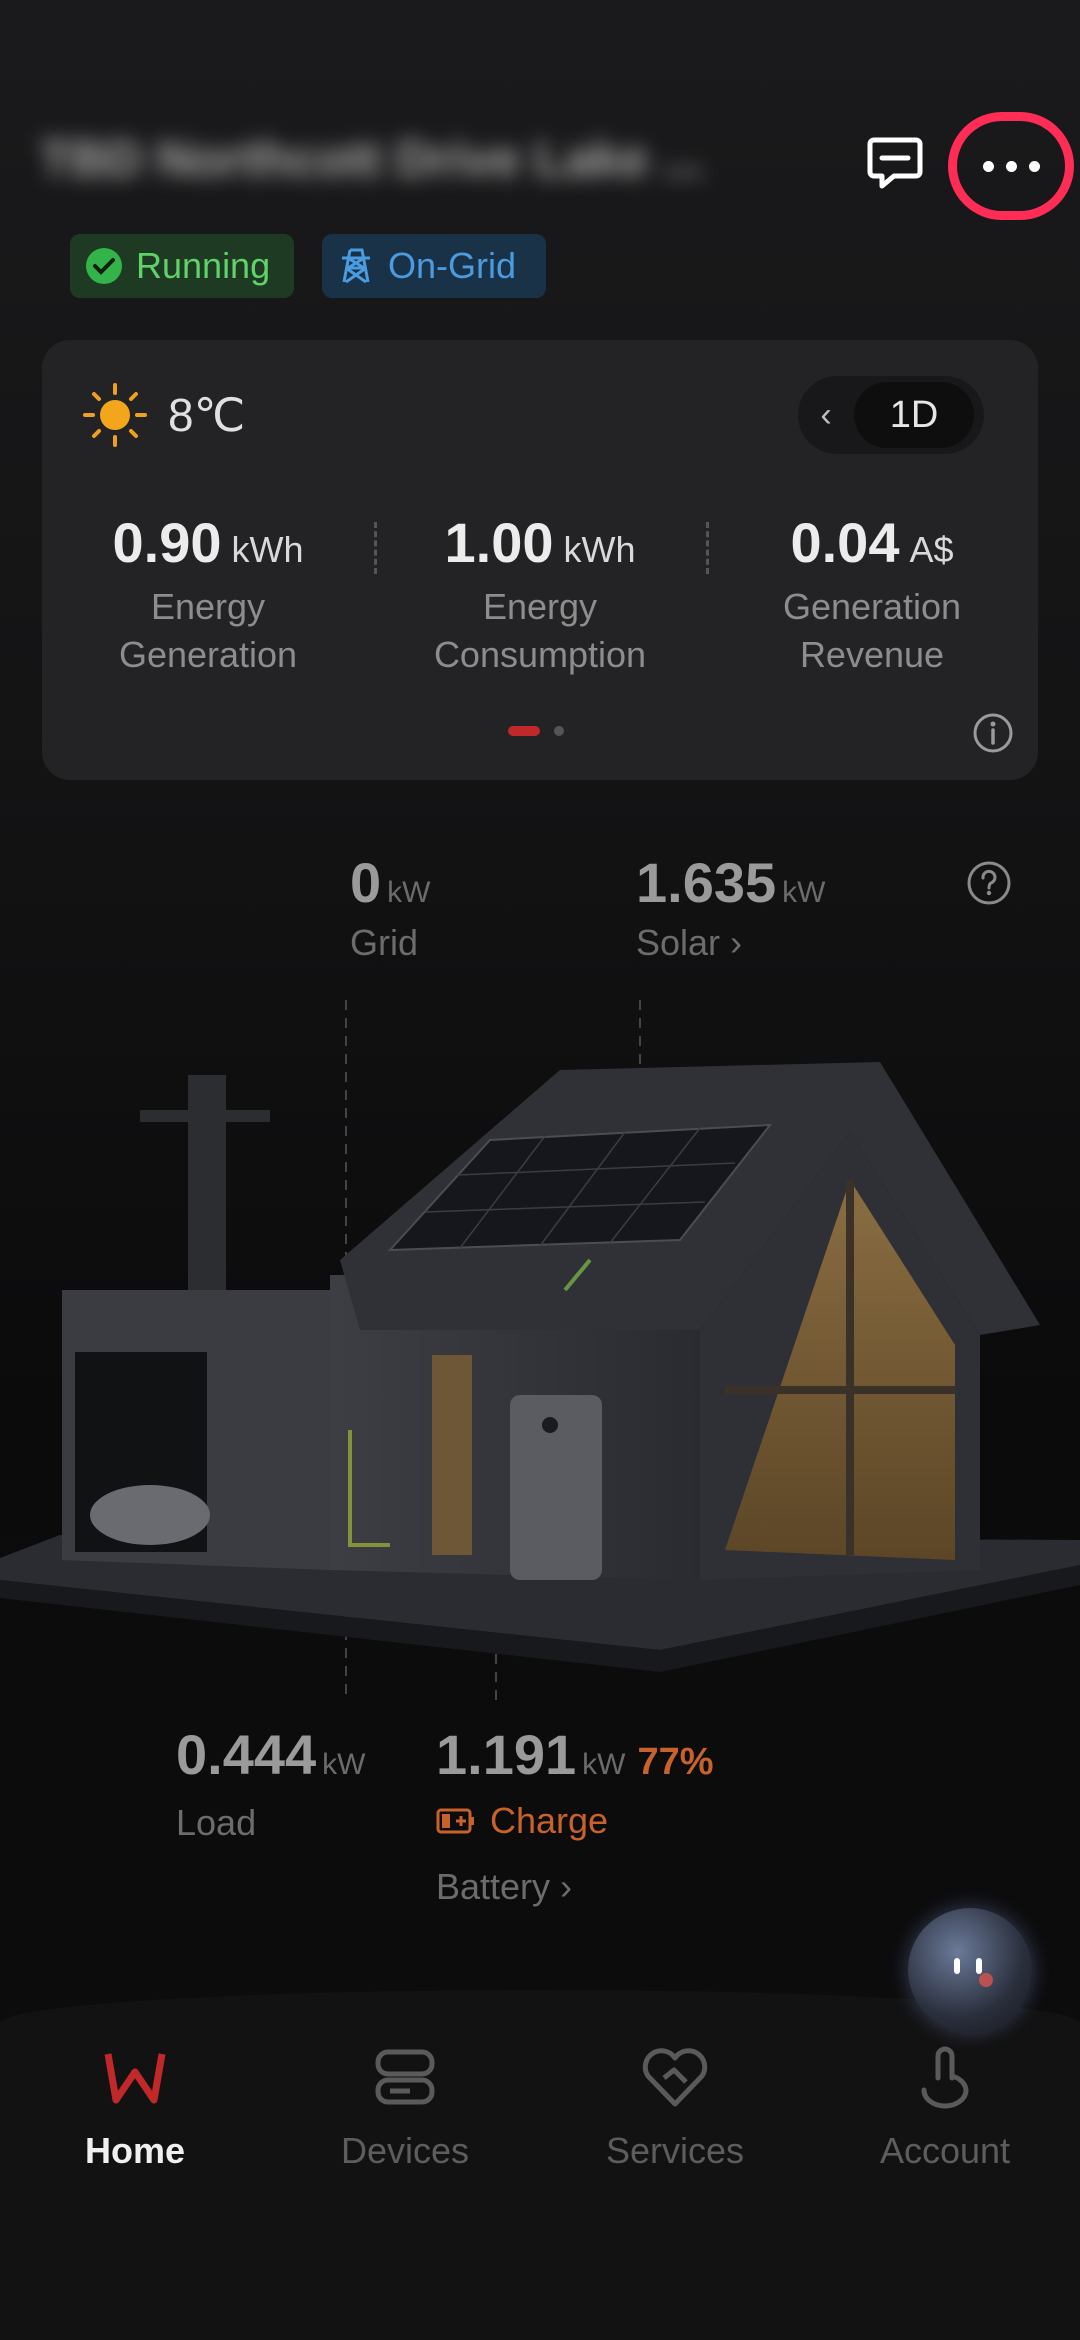 The image size is (1080, 2340). I want to click on period-selector: ‹ 1D, so click(891, 415).